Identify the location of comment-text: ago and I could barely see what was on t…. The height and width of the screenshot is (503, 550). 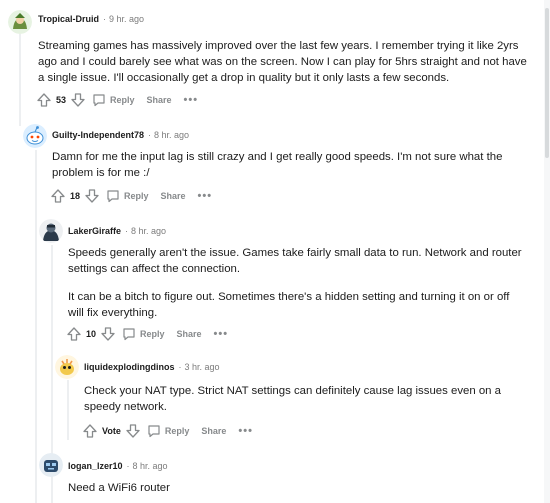
(282, 62).